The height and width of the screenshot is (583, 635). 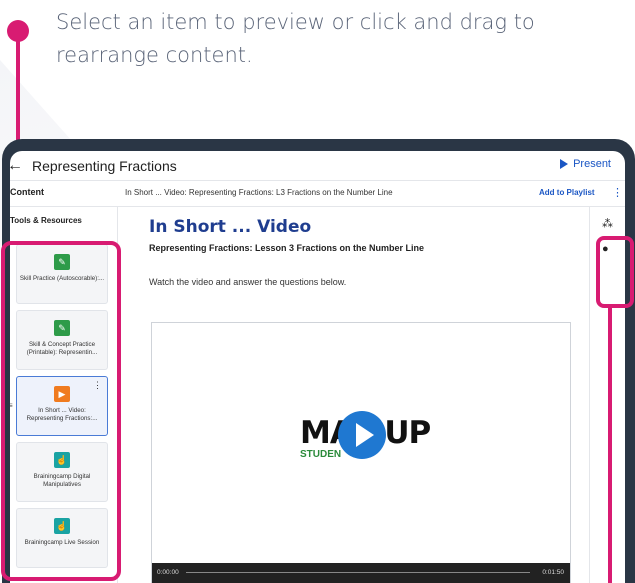 What do you see at coordinates (46, 220) in the screenshot?
I see `tools-resources-tab: Tools & Resources` at bounding box center [46, 220].